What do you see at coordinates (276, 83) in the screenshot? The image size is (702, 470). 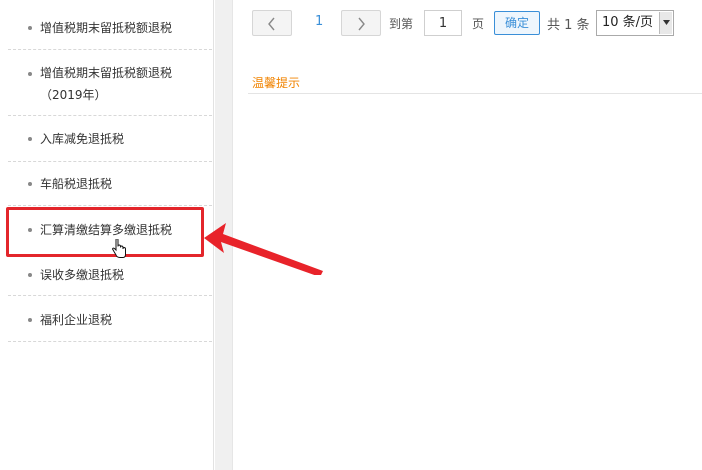 I see `tips-title: 温馨提示` at bounding box center [276, 83].